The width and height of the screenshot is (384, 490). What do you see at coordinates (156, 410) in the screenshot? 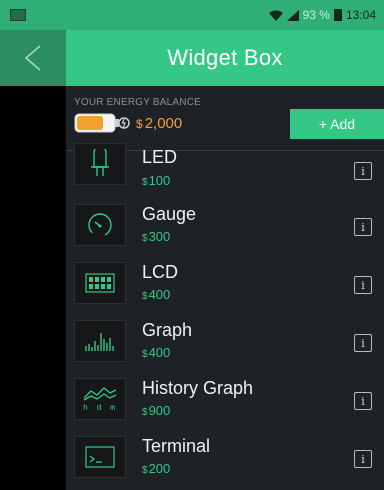
I see `widget-price: $900` at bounding box center [156, 410].